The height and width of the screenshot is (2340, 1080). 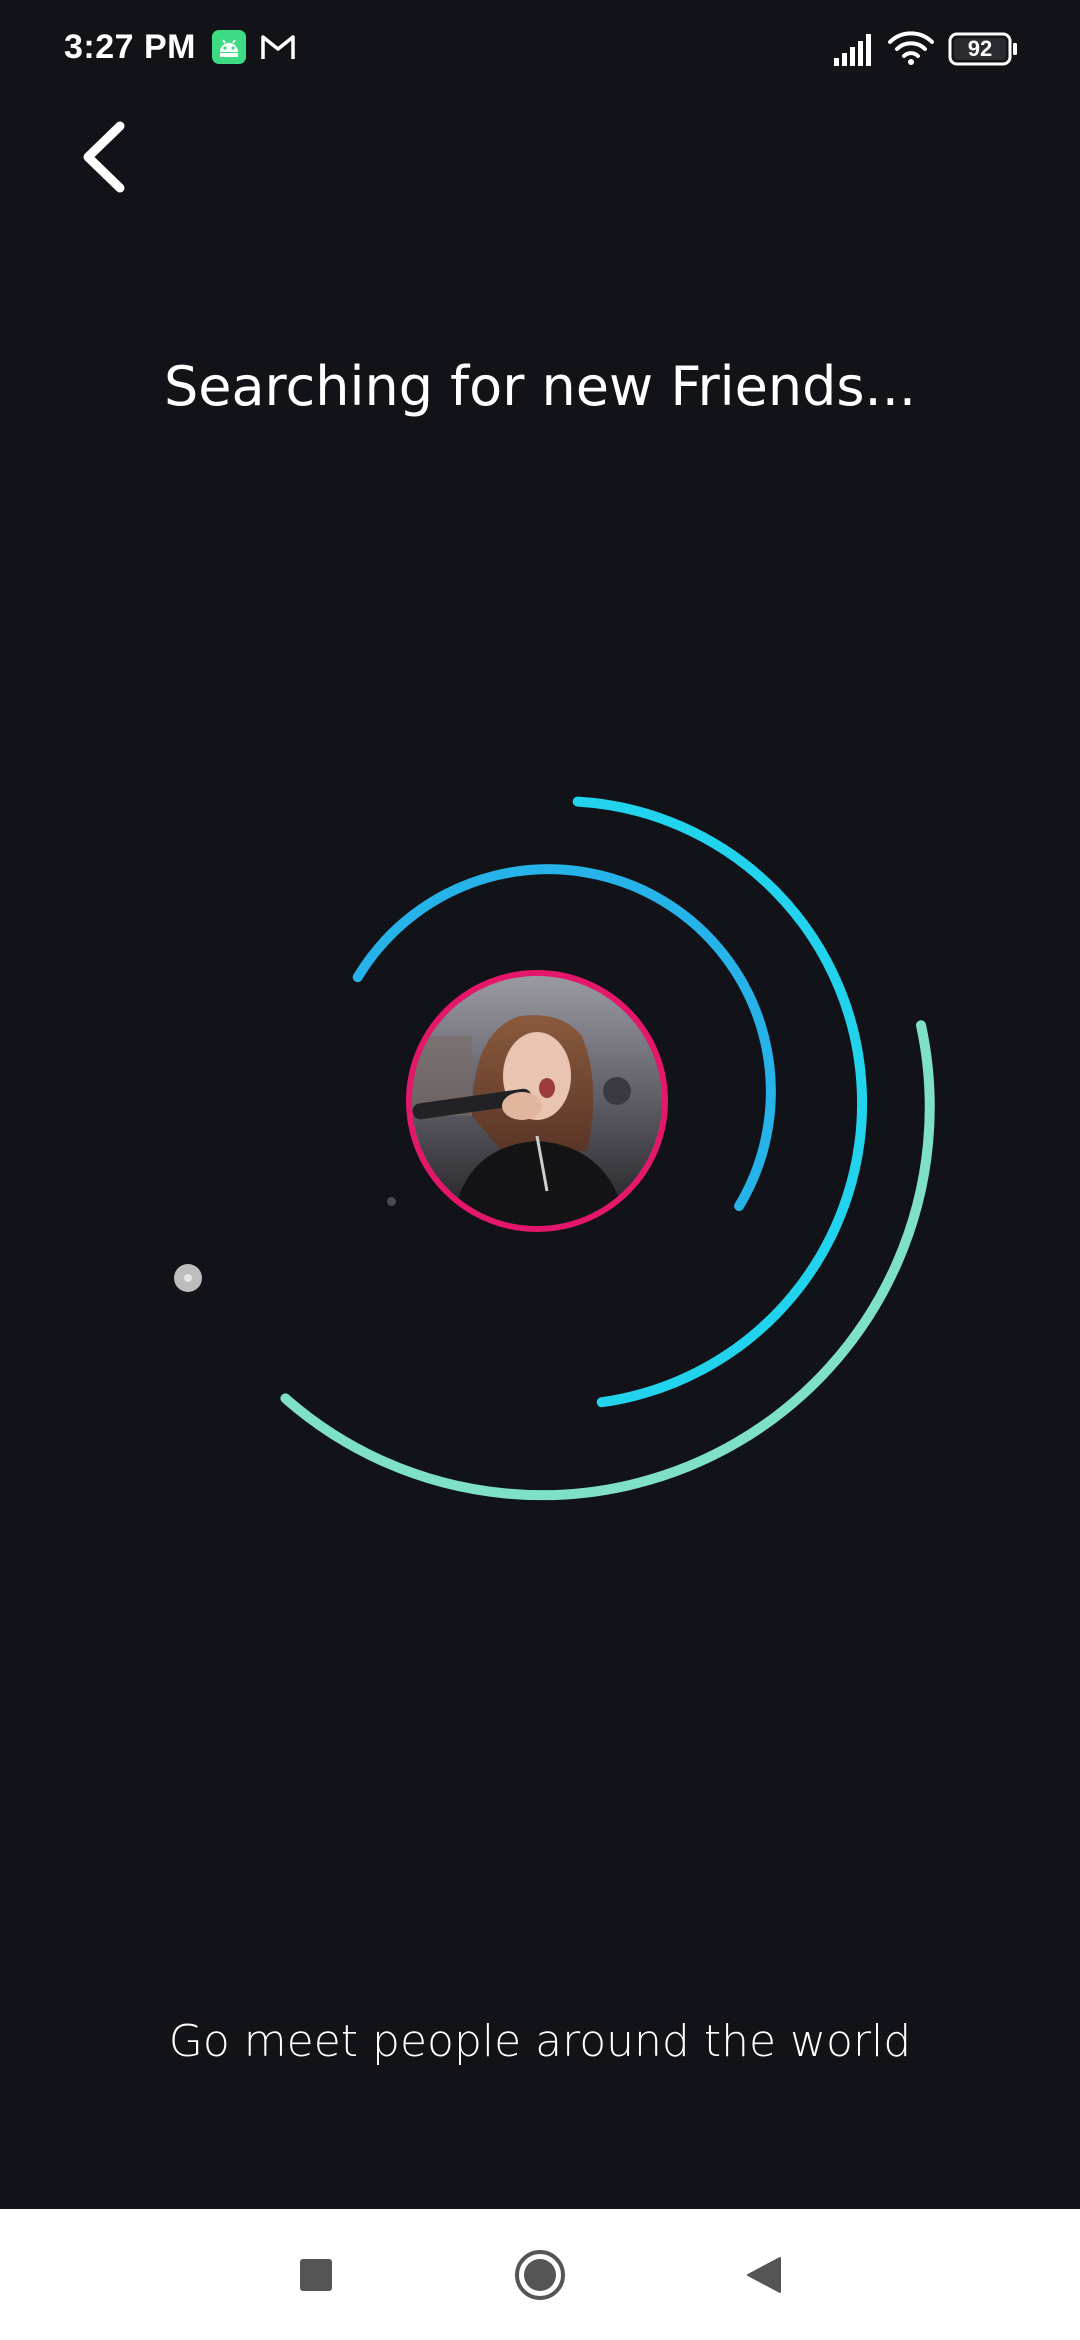 I want to click on system-nav-bar, so click(x=540, y=2274).